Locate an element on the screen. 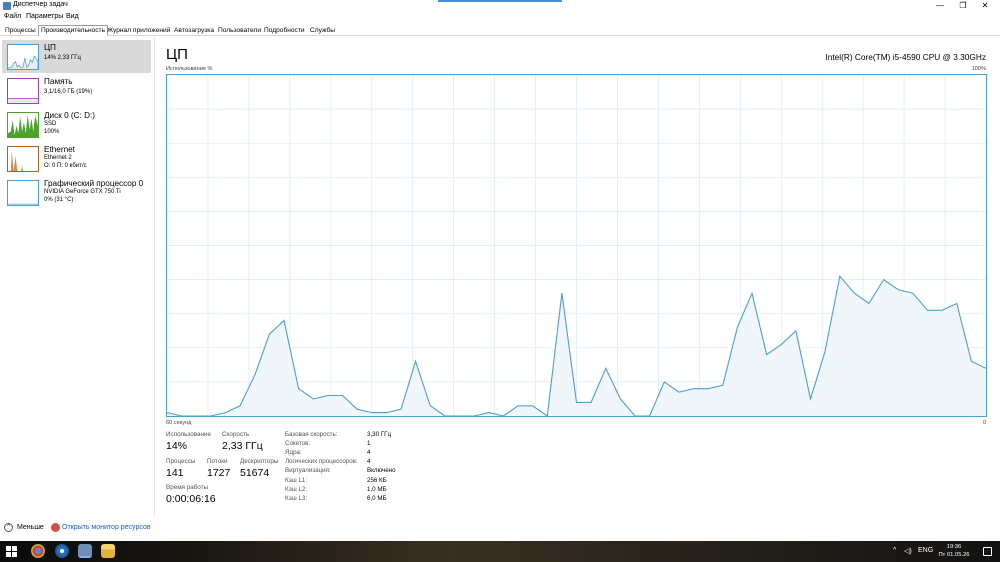 This screenshot has height=562, width=1000. speed-value: 2,33 ГГц is located at coordinates (242, 446).